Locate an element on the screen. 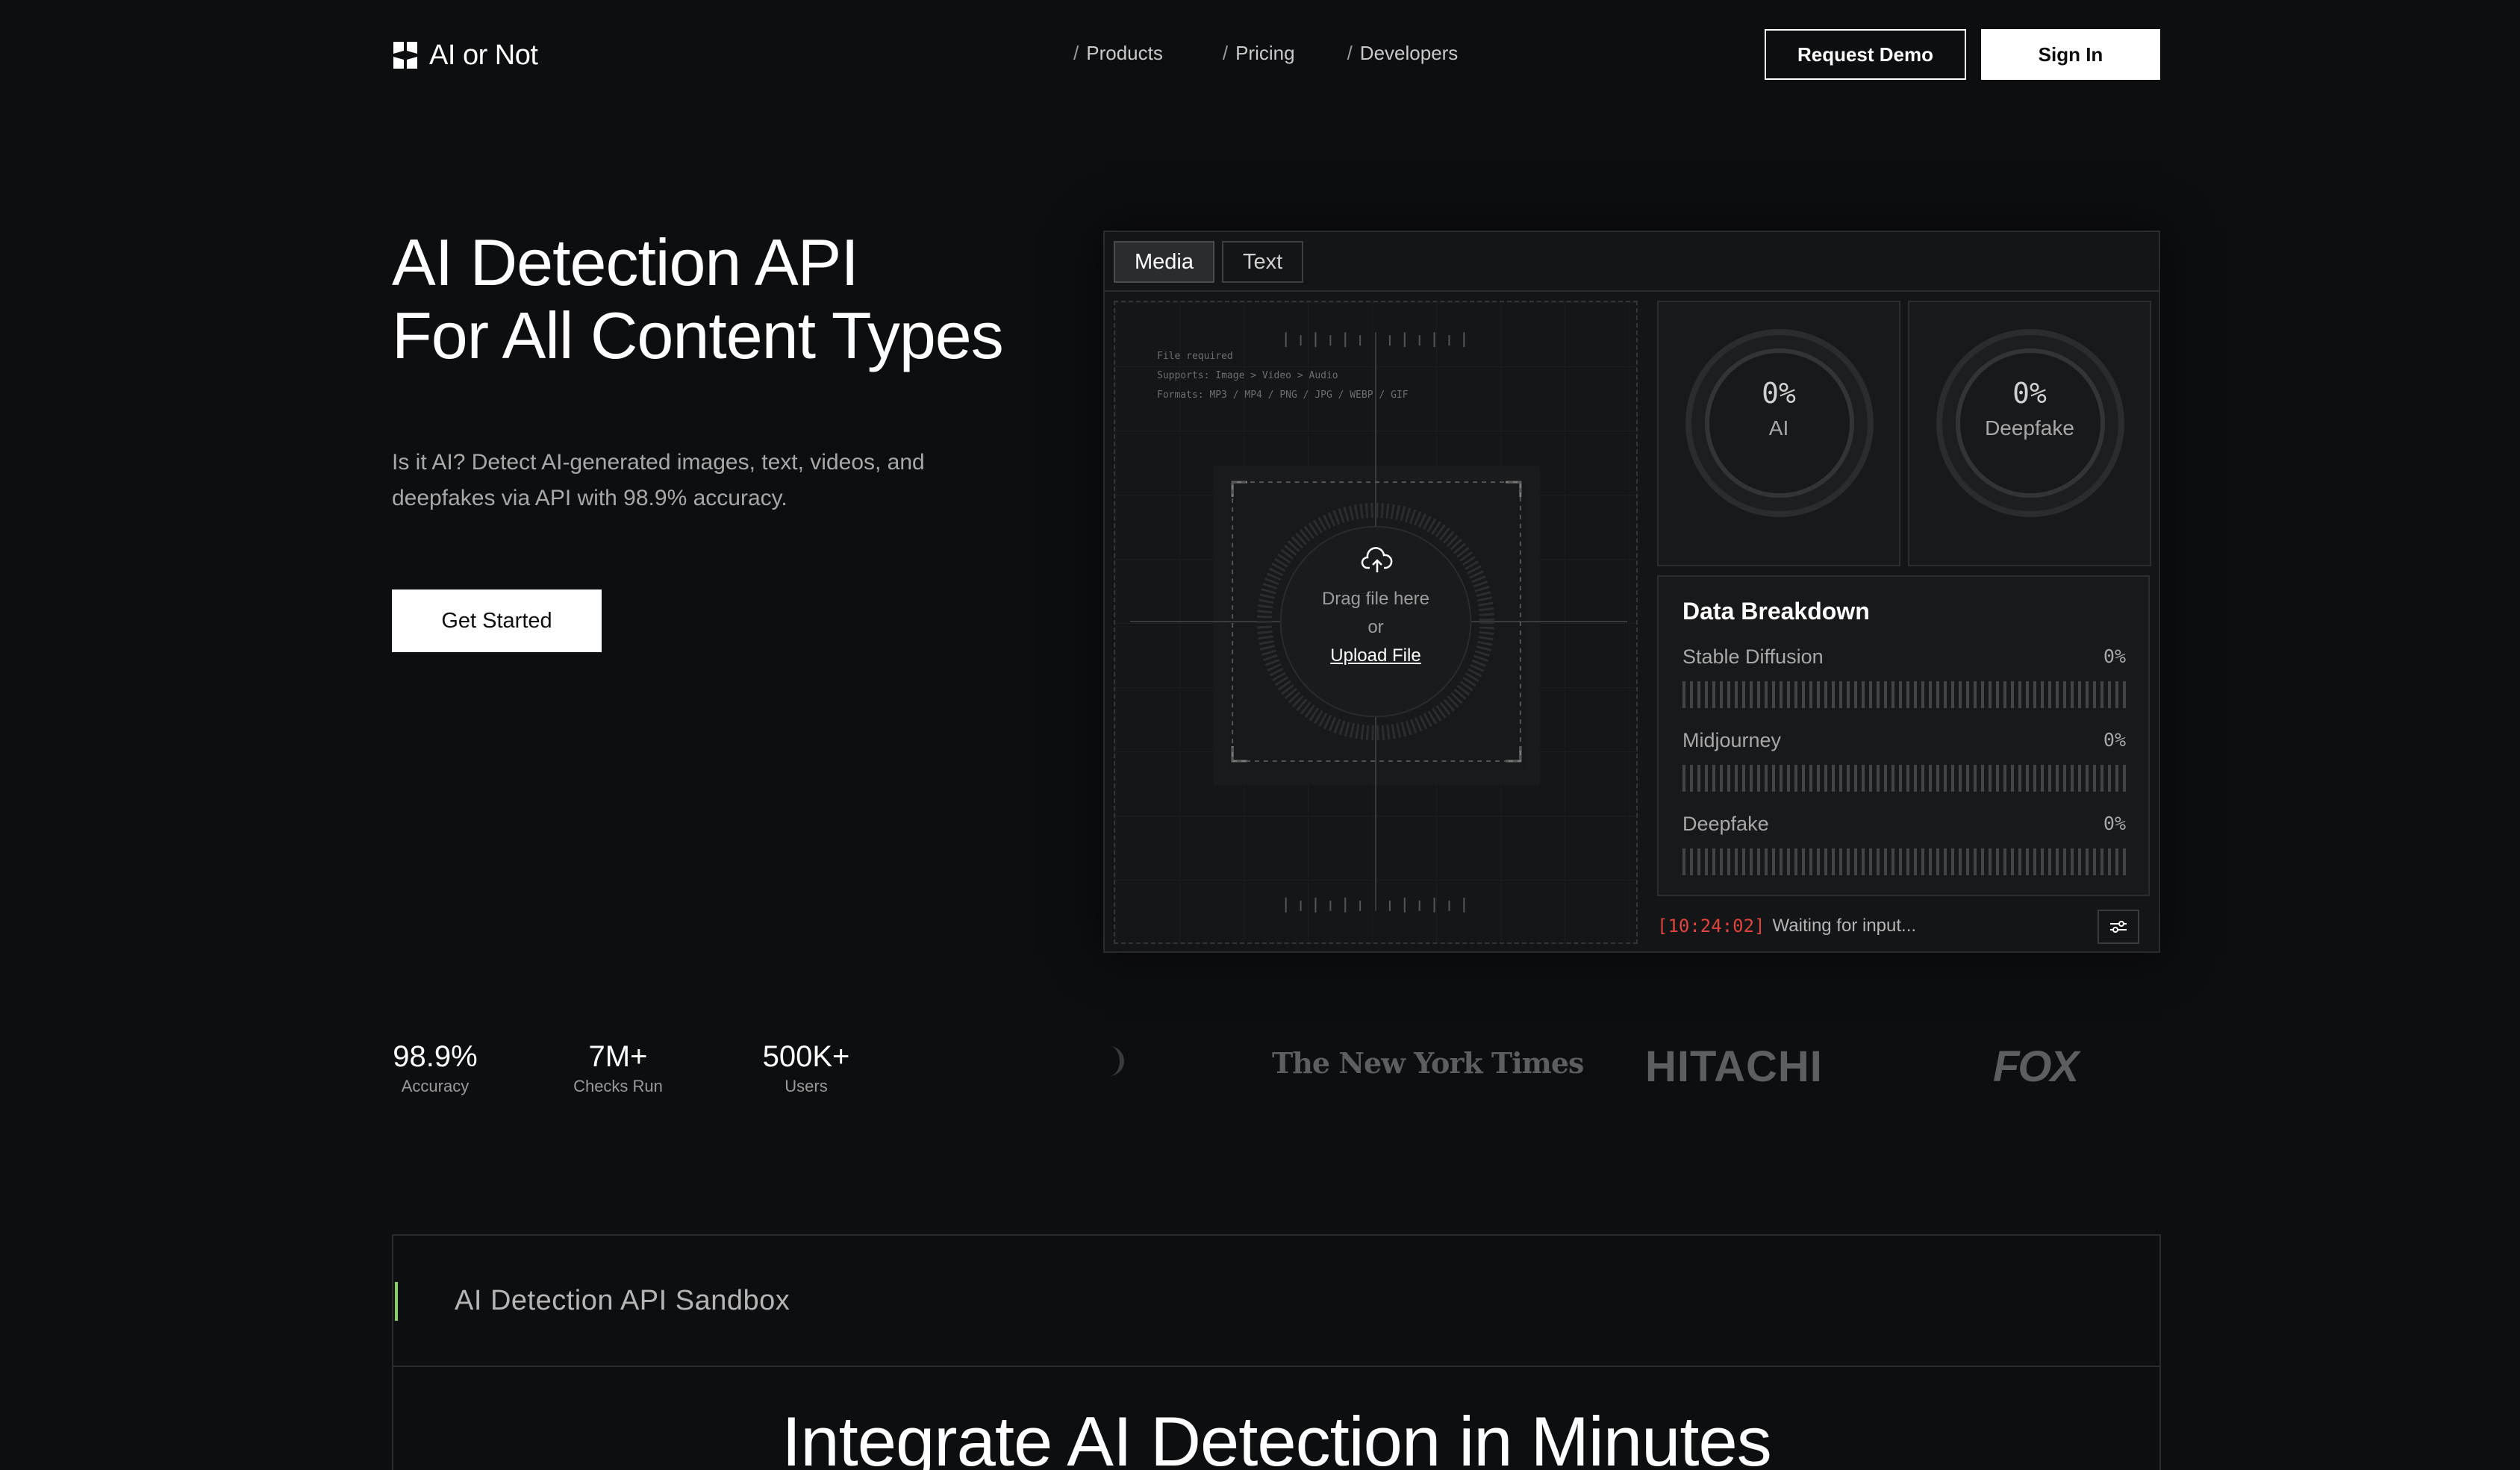  fox-logo: FOX is located at coordinates (2036, 1066).